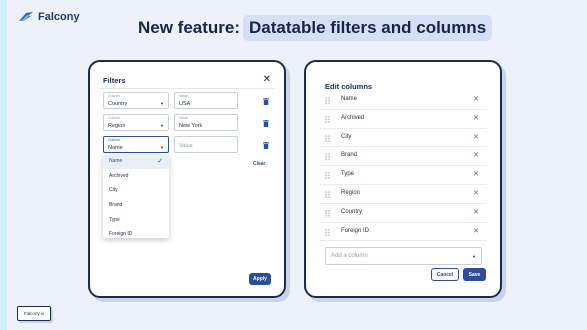  I want to click on column-name: Archived, so click(353, 117).